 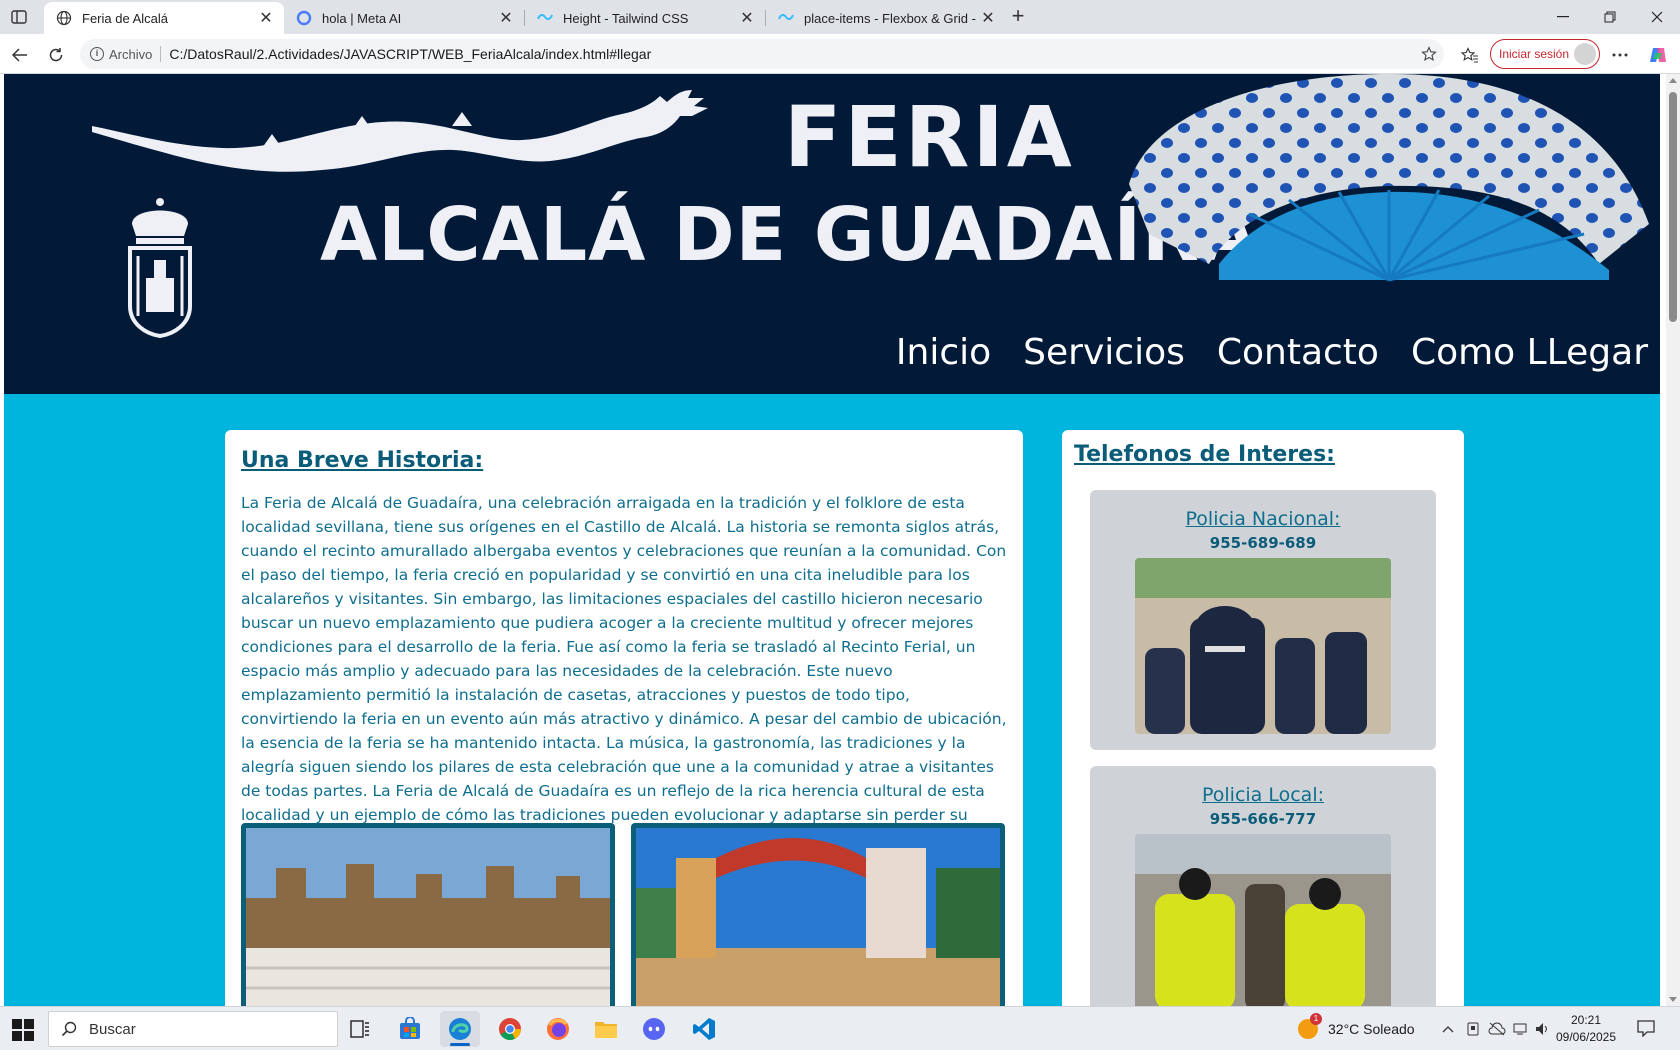 What do you see at coordinates (1473, 1029) in the screenshot?
I see `tray-device-icon` at bounding box center [1473, 1029].